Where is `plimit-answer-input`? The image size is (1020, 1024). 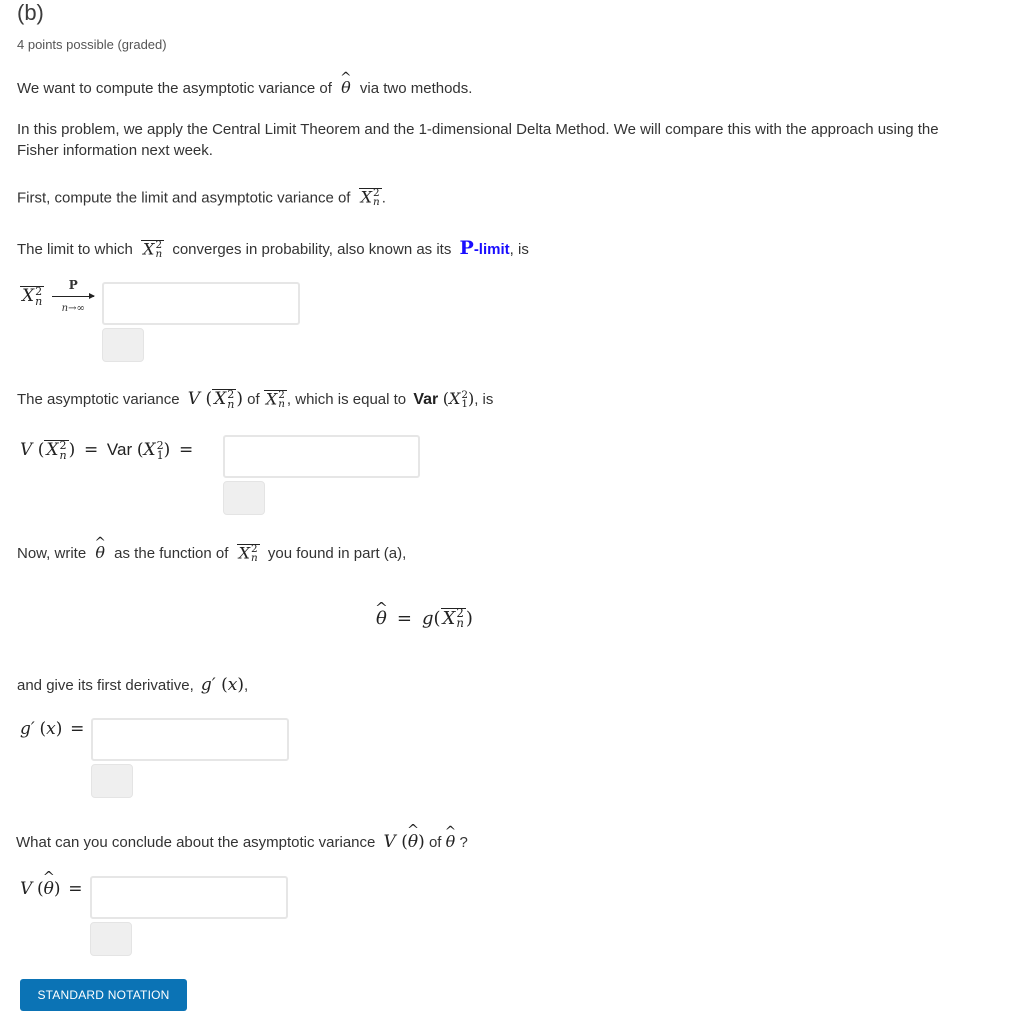
plimit-answer-input is located at coordinates (201, 303).